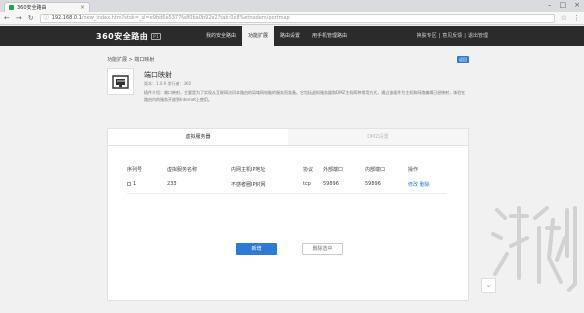  I want to click on window-controls: – □ ×, so click(564, 5).